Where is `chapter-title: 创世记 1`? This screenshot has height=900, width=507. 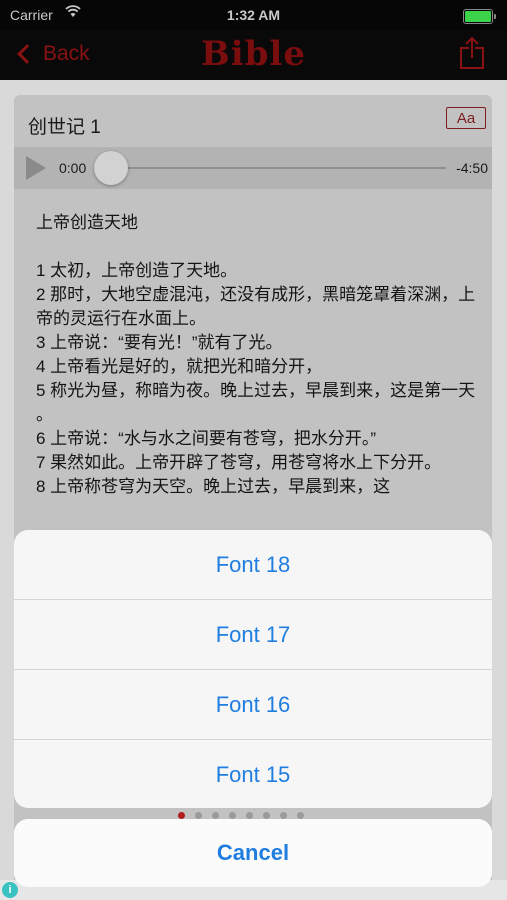 chapter-title: 创世记 1 is located at coordinates (64, 127).